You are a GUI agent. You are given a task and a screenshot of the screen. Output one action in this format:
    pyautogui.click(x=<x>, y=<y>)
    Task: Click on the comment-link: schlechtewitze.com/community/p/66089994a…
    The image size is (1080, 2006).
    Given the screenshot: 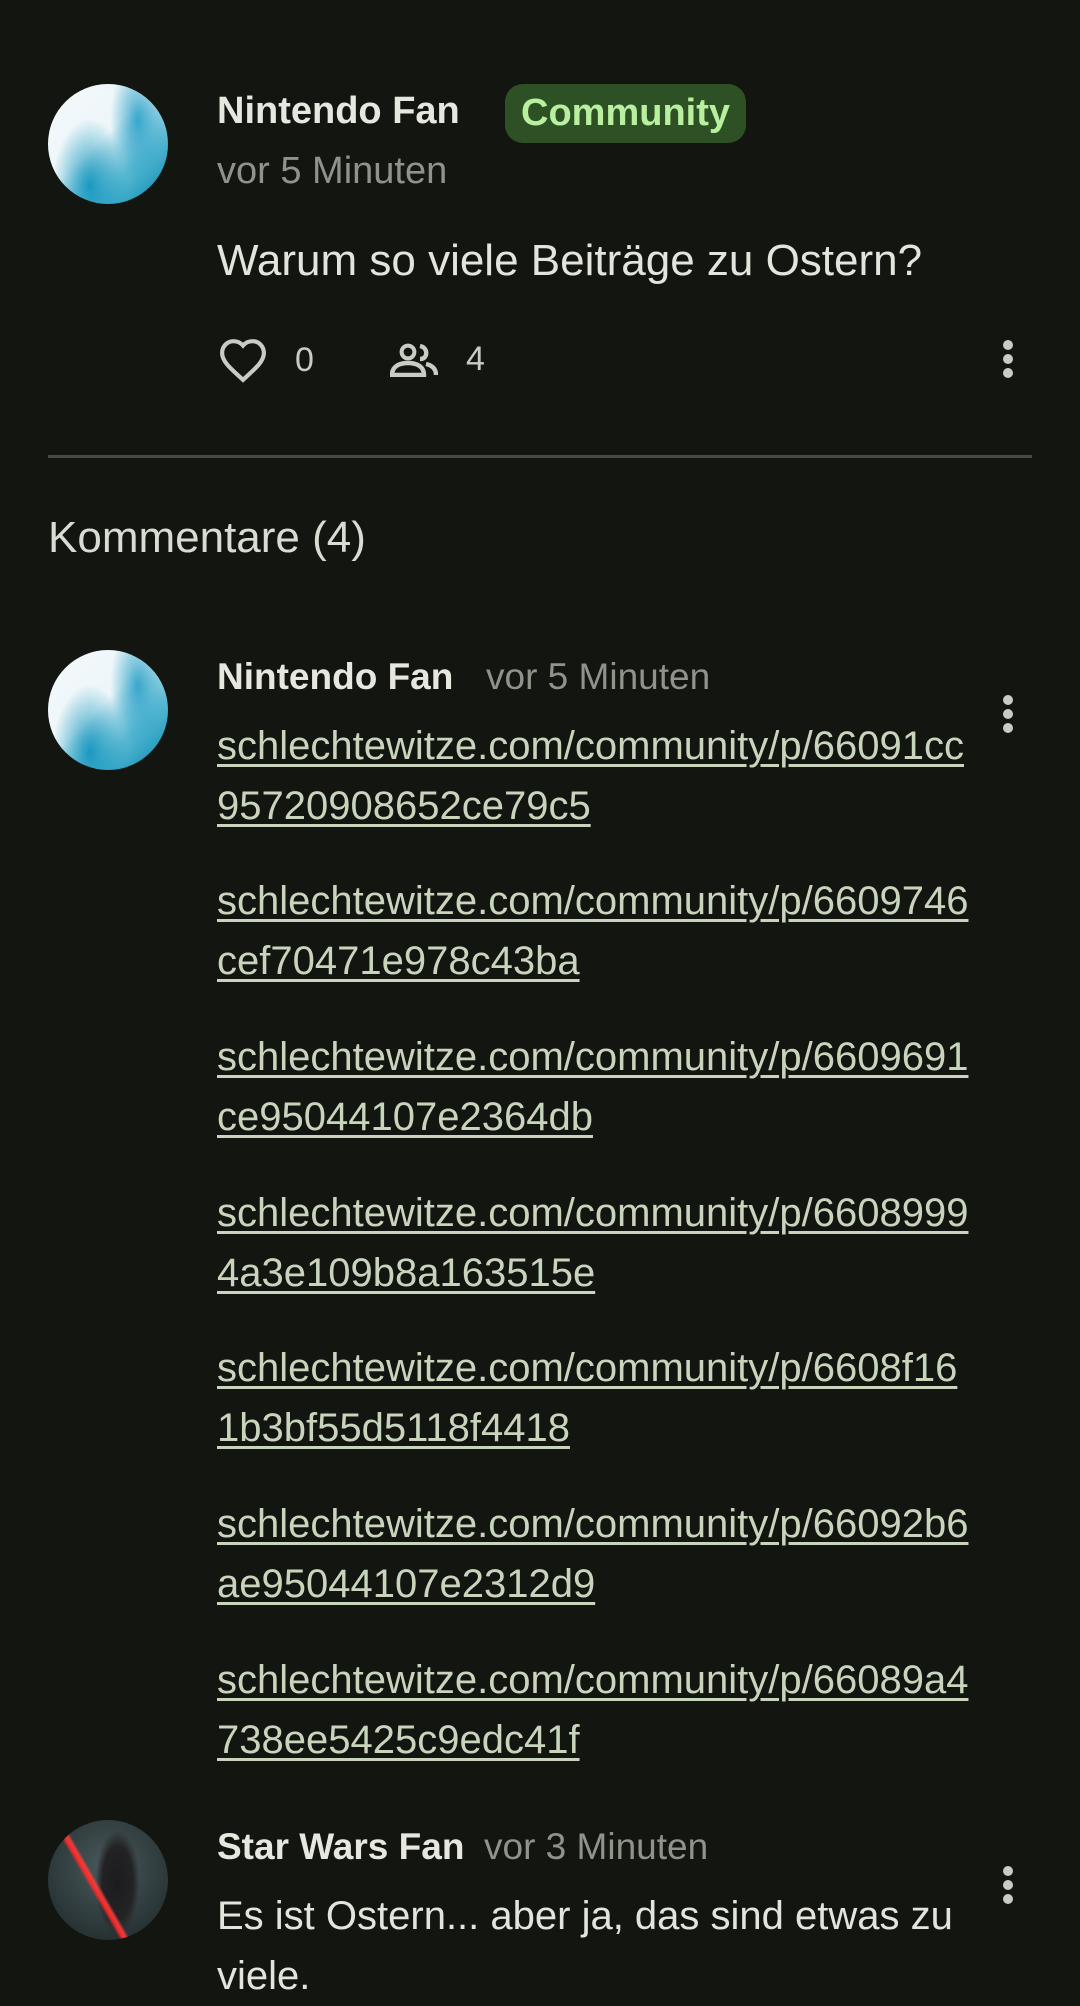 What is the action you would take?
    pyautogui.click(x=597, y=1243)
    